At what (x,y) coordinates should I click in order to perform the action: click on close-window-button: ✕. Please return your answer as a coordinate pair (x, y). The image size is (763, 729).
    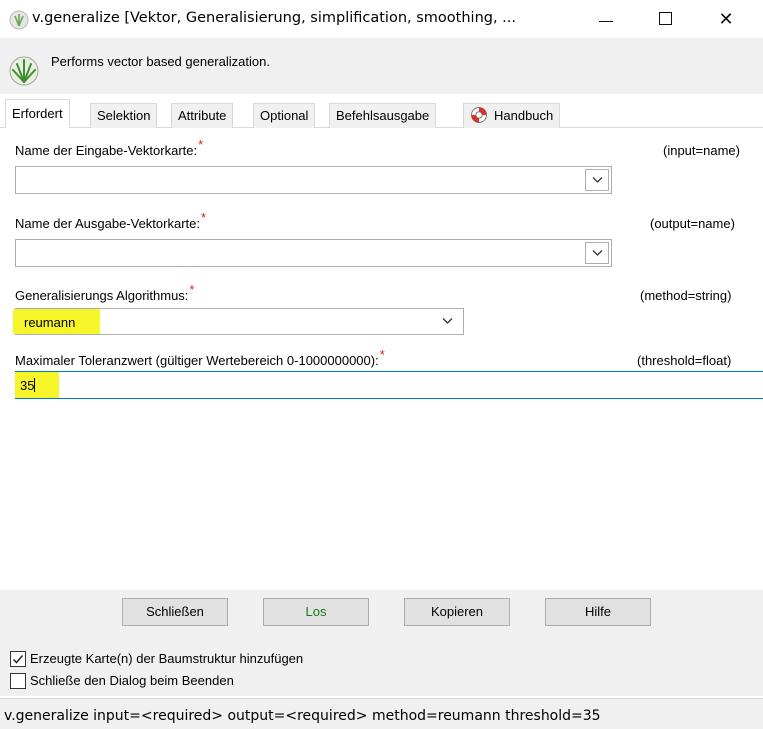
    Looking at the image, I should click on (726, 19).